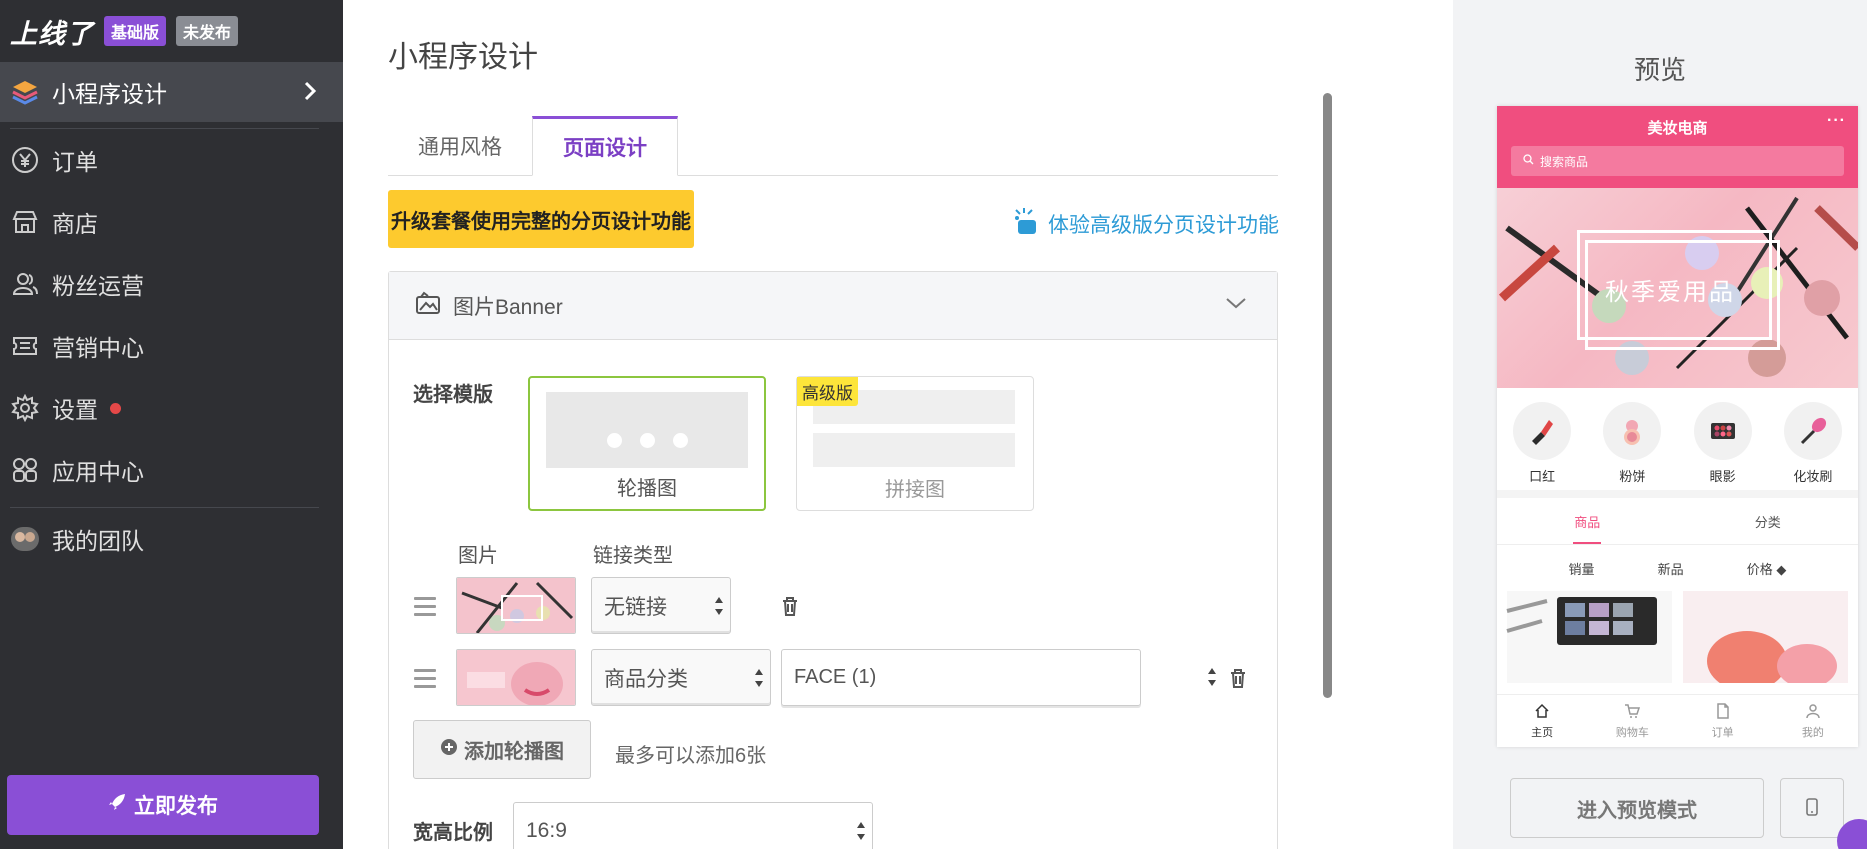 The image size is (1867, 849). Describe the element at coordinates (1659, 70) in the screenshot. I see `preview-title: 预览` at that location.